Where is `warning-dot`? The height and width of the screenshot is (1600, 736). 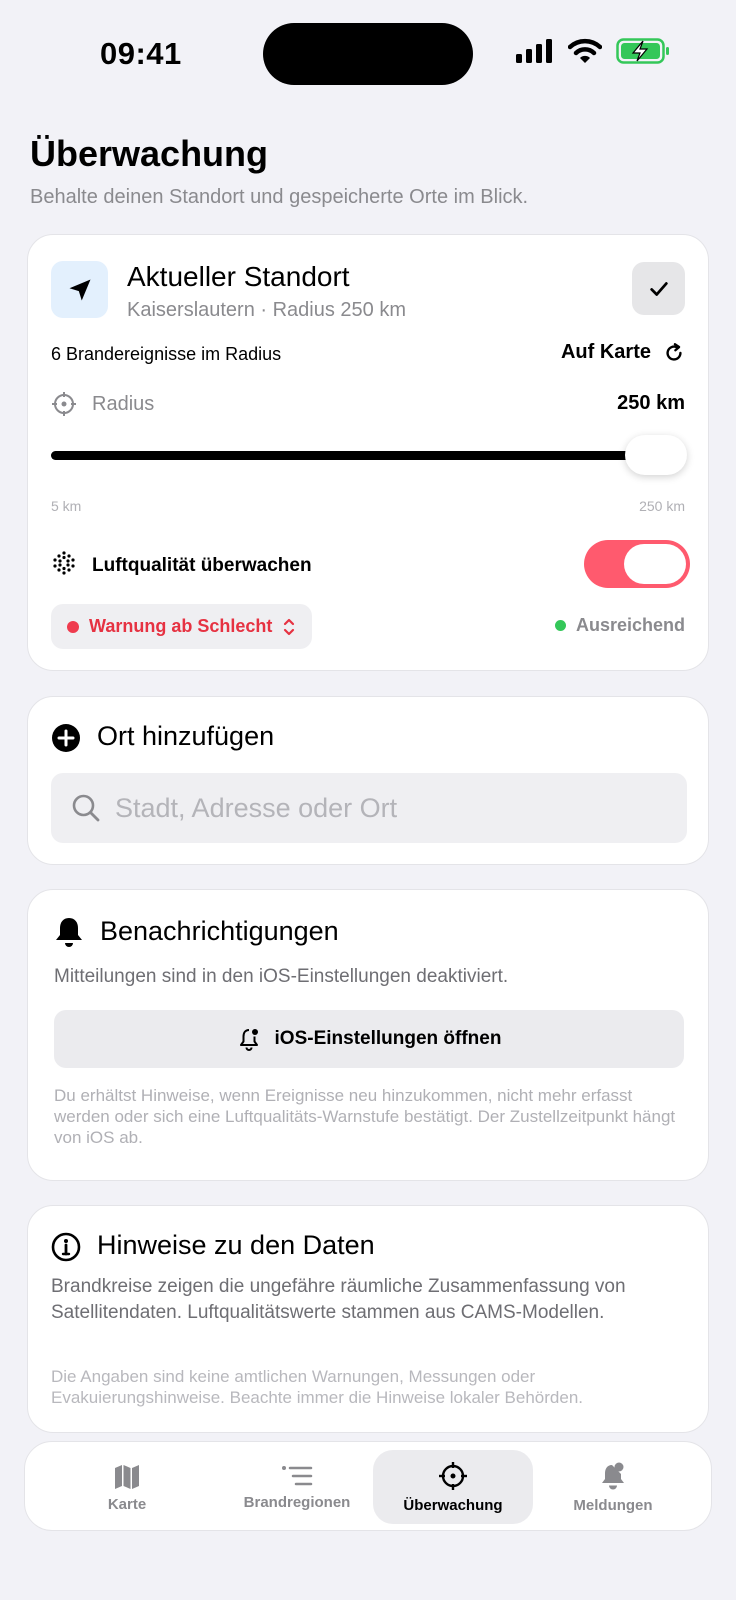
warning-dot is located at coordinates (73, 626).